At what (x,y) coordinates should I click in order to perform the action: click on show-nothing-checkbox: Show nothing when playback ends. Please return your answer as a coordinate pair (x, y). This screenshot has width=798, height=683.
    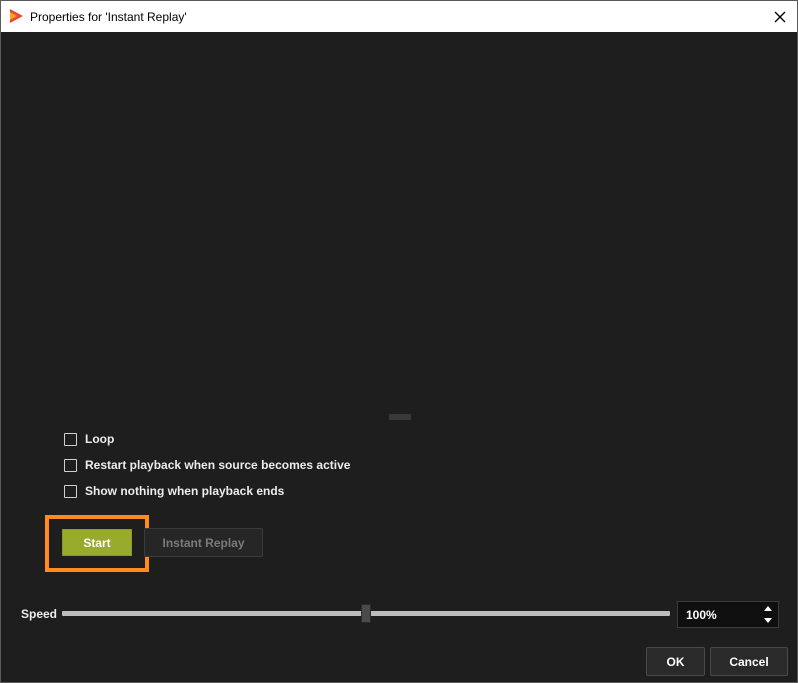
    Looking at the image, I should click on (174, 491).